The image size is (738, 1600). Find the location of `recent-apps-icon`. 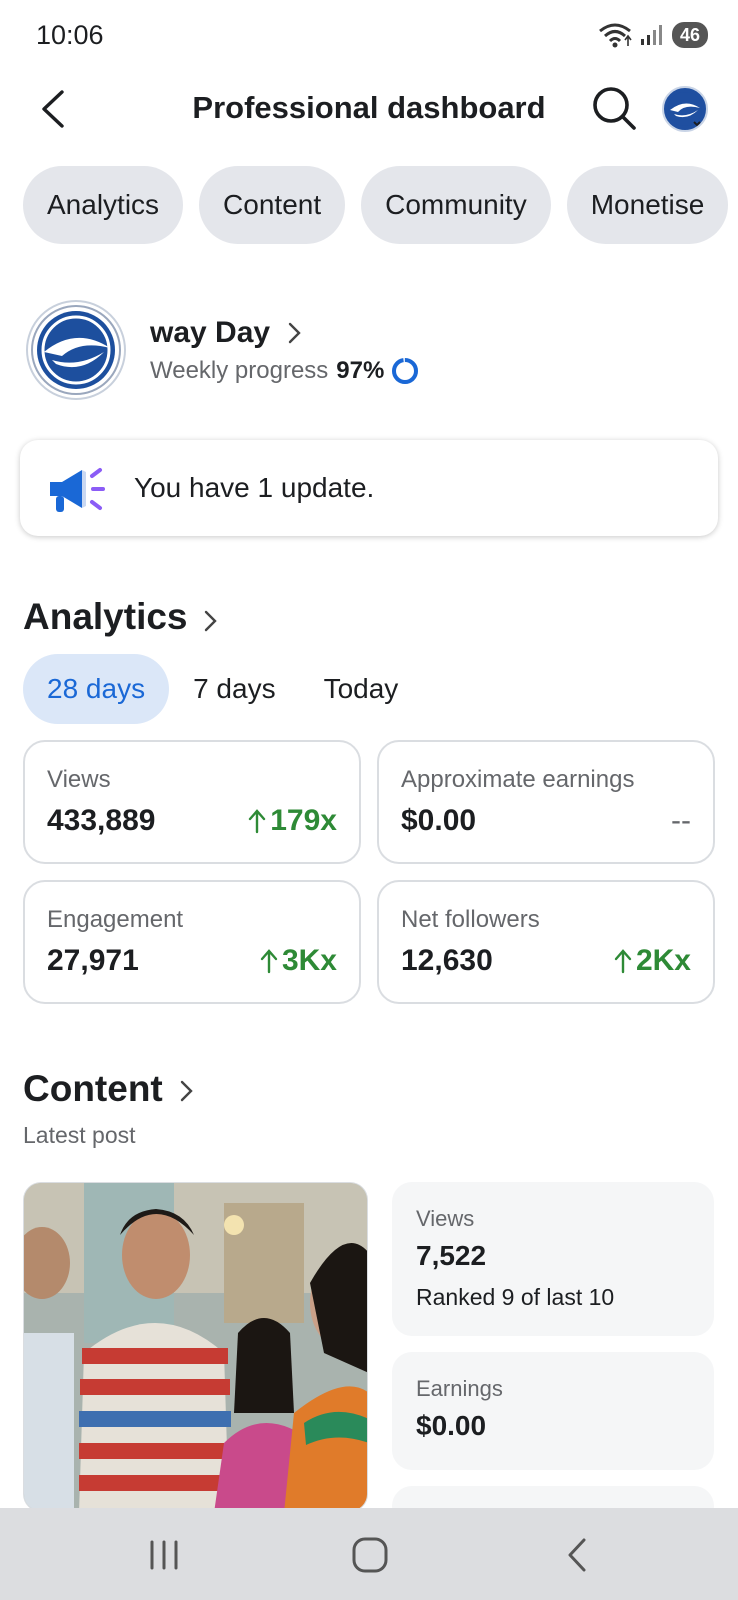

recent-apps-icon is located at coordinates (164, 1555).